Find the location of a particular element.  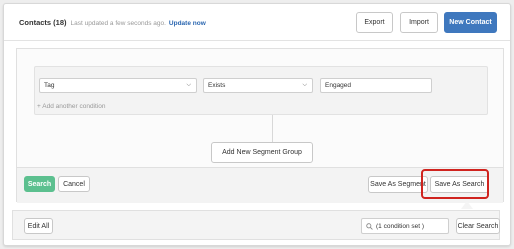

clear-search-button: Clear Search is located at coordinates (478, 226).